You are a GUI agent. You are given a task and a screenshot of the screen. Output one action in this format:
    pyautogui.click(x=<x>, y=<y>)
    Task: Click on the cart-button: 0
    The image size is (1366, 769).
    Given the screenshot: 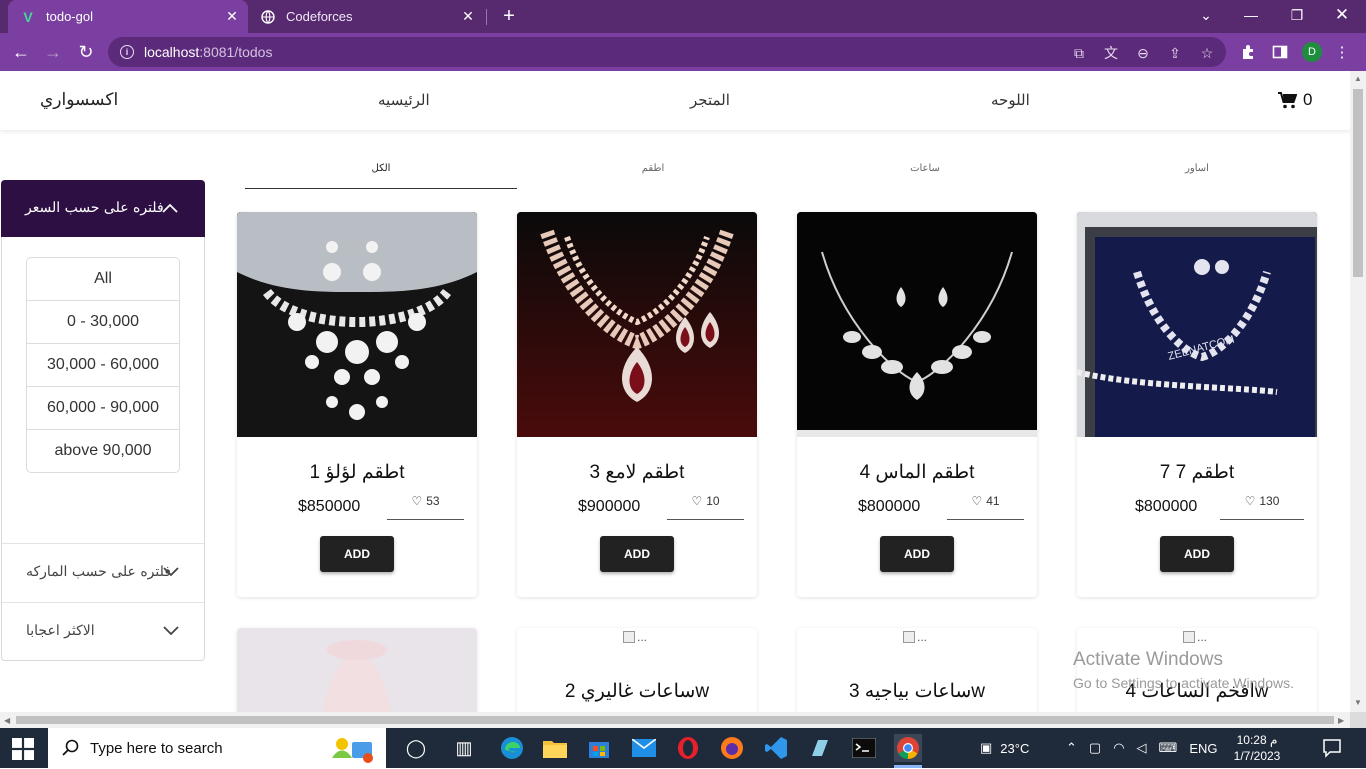 What is the action you would take?
    pyautogui.click(x=1295, y=100)
    